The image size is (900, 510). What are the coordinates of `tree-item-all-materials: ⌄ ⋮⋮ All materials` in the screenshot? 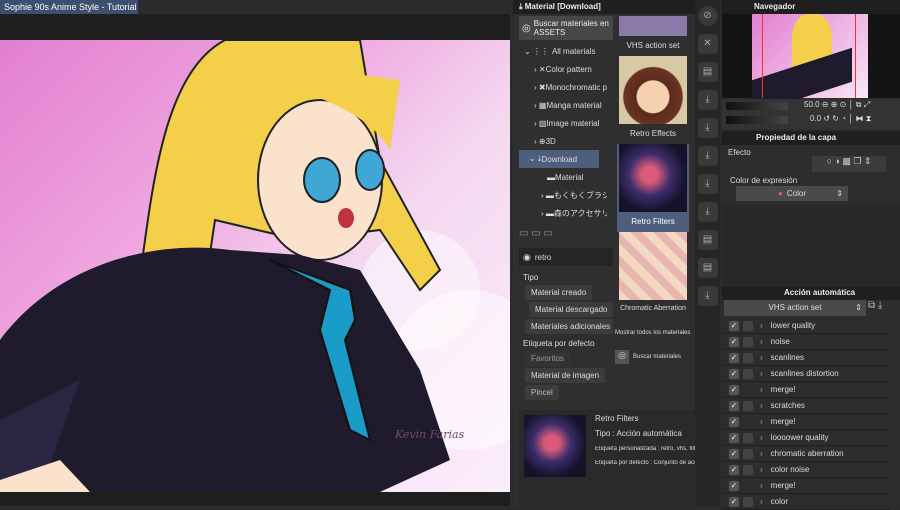 It's located at (563, 51).